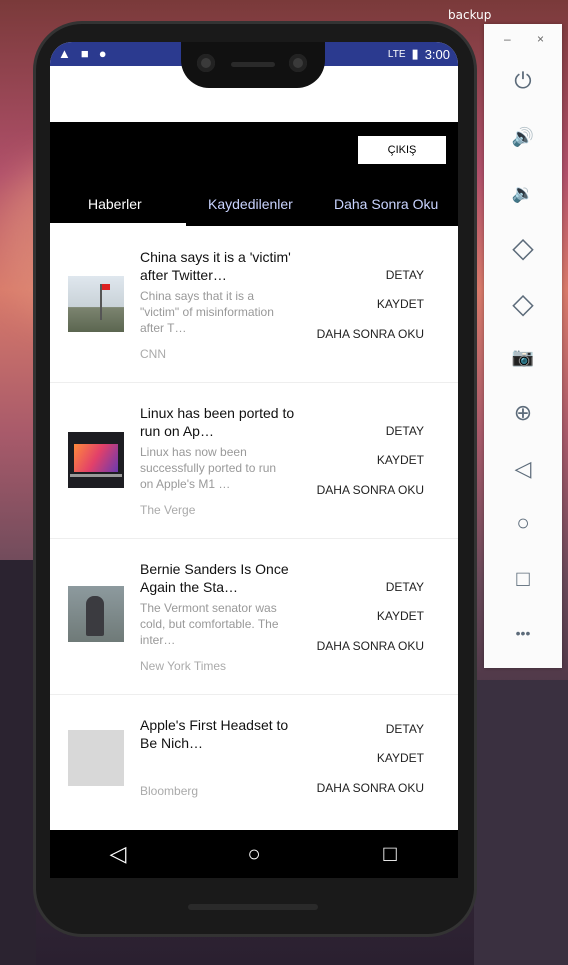 This screenshot has height=965, width=568. What do you see at coordinates (523, 579) in the screenshot?
I see `overview-icon: □` at bounding box center [523, 579].